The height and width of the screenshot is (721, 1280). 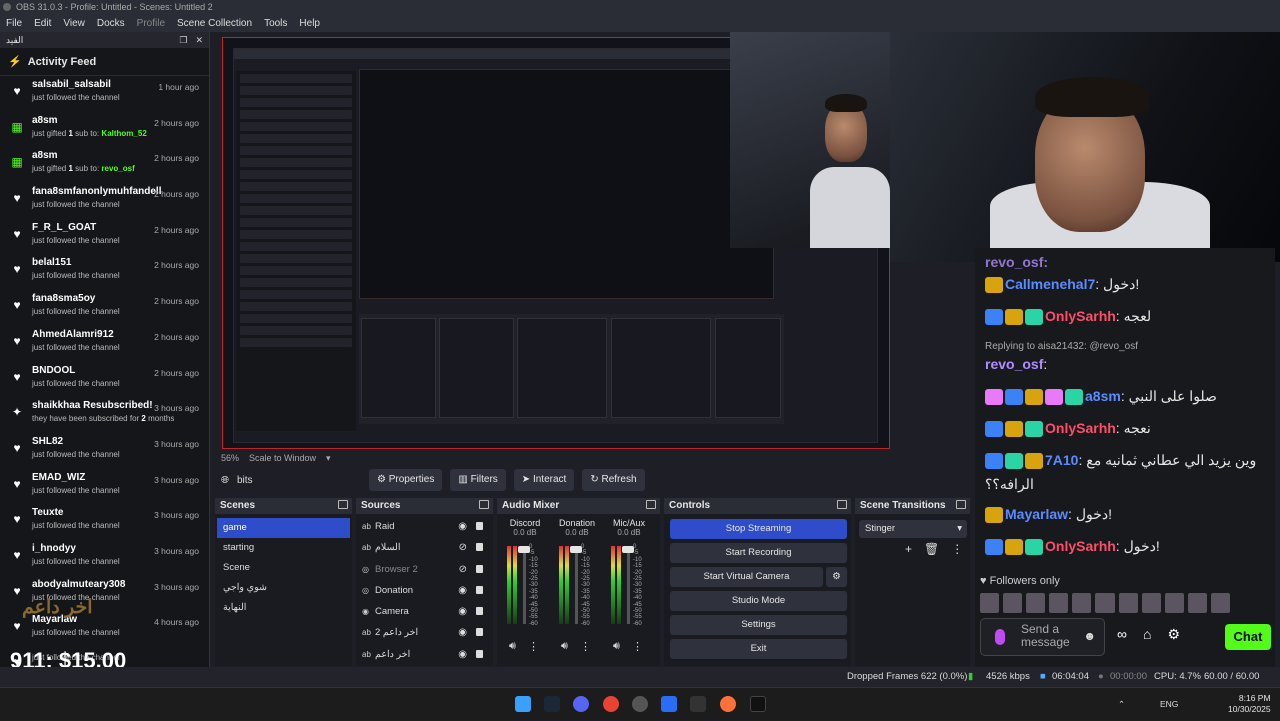 What do you see at coordinates (1042, 637) in the screenshot?
I see `chat-input: Send a message ☻` at bounding box center [1042, 637].